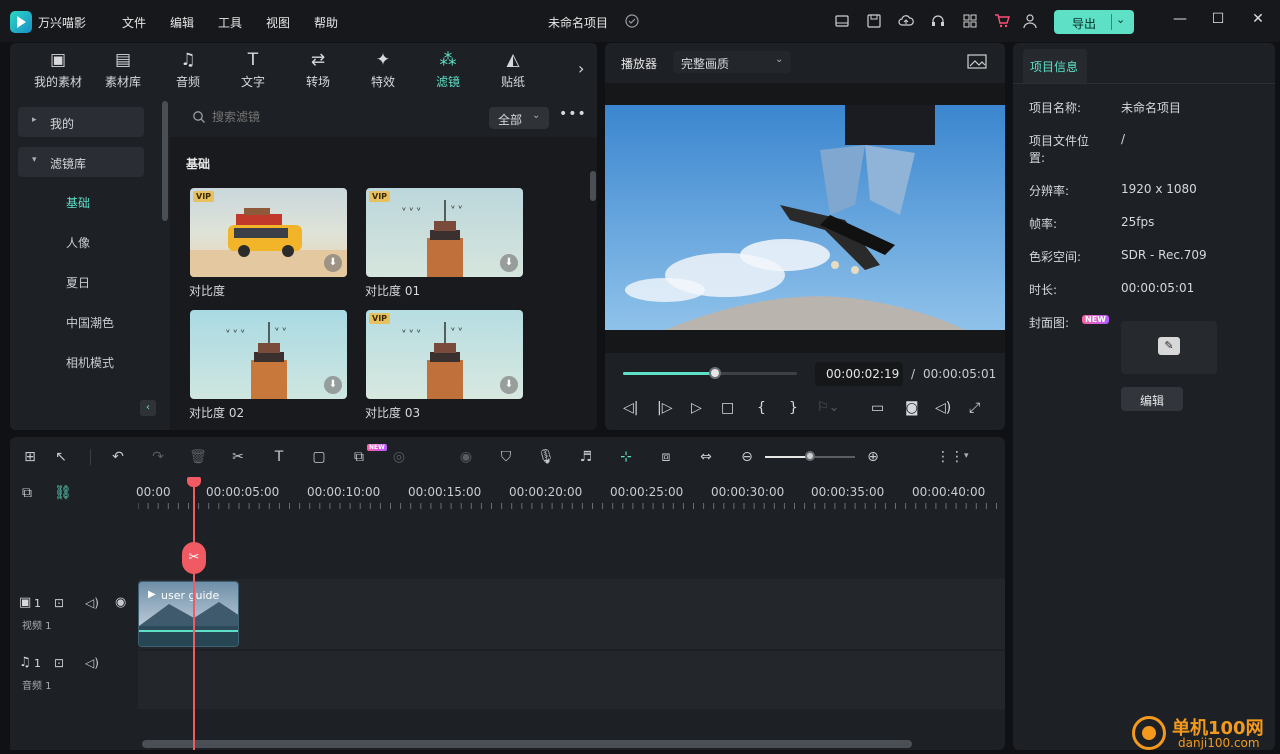 This screenshot has width=1280, height=754. Describe the element at coordinates (165, 161) in the screenshot. I see `sidebar-scrollbar` at that location.